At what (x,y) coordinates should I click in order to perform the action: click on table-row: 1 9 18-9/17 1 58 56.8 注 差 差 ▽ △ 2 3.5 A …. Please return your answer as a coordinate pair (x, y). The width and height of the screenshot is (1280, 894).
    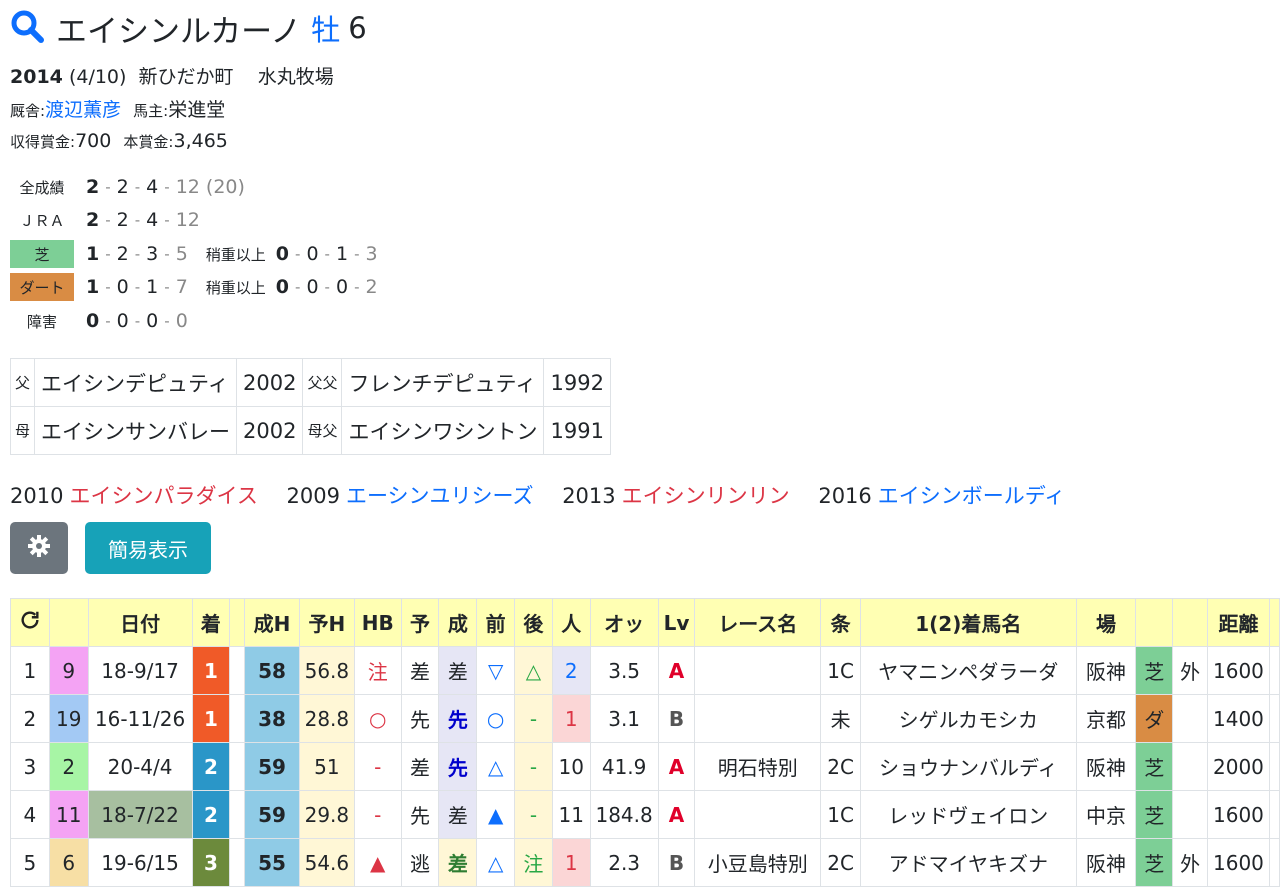
    Looking at the image, I should click on (645, 670).